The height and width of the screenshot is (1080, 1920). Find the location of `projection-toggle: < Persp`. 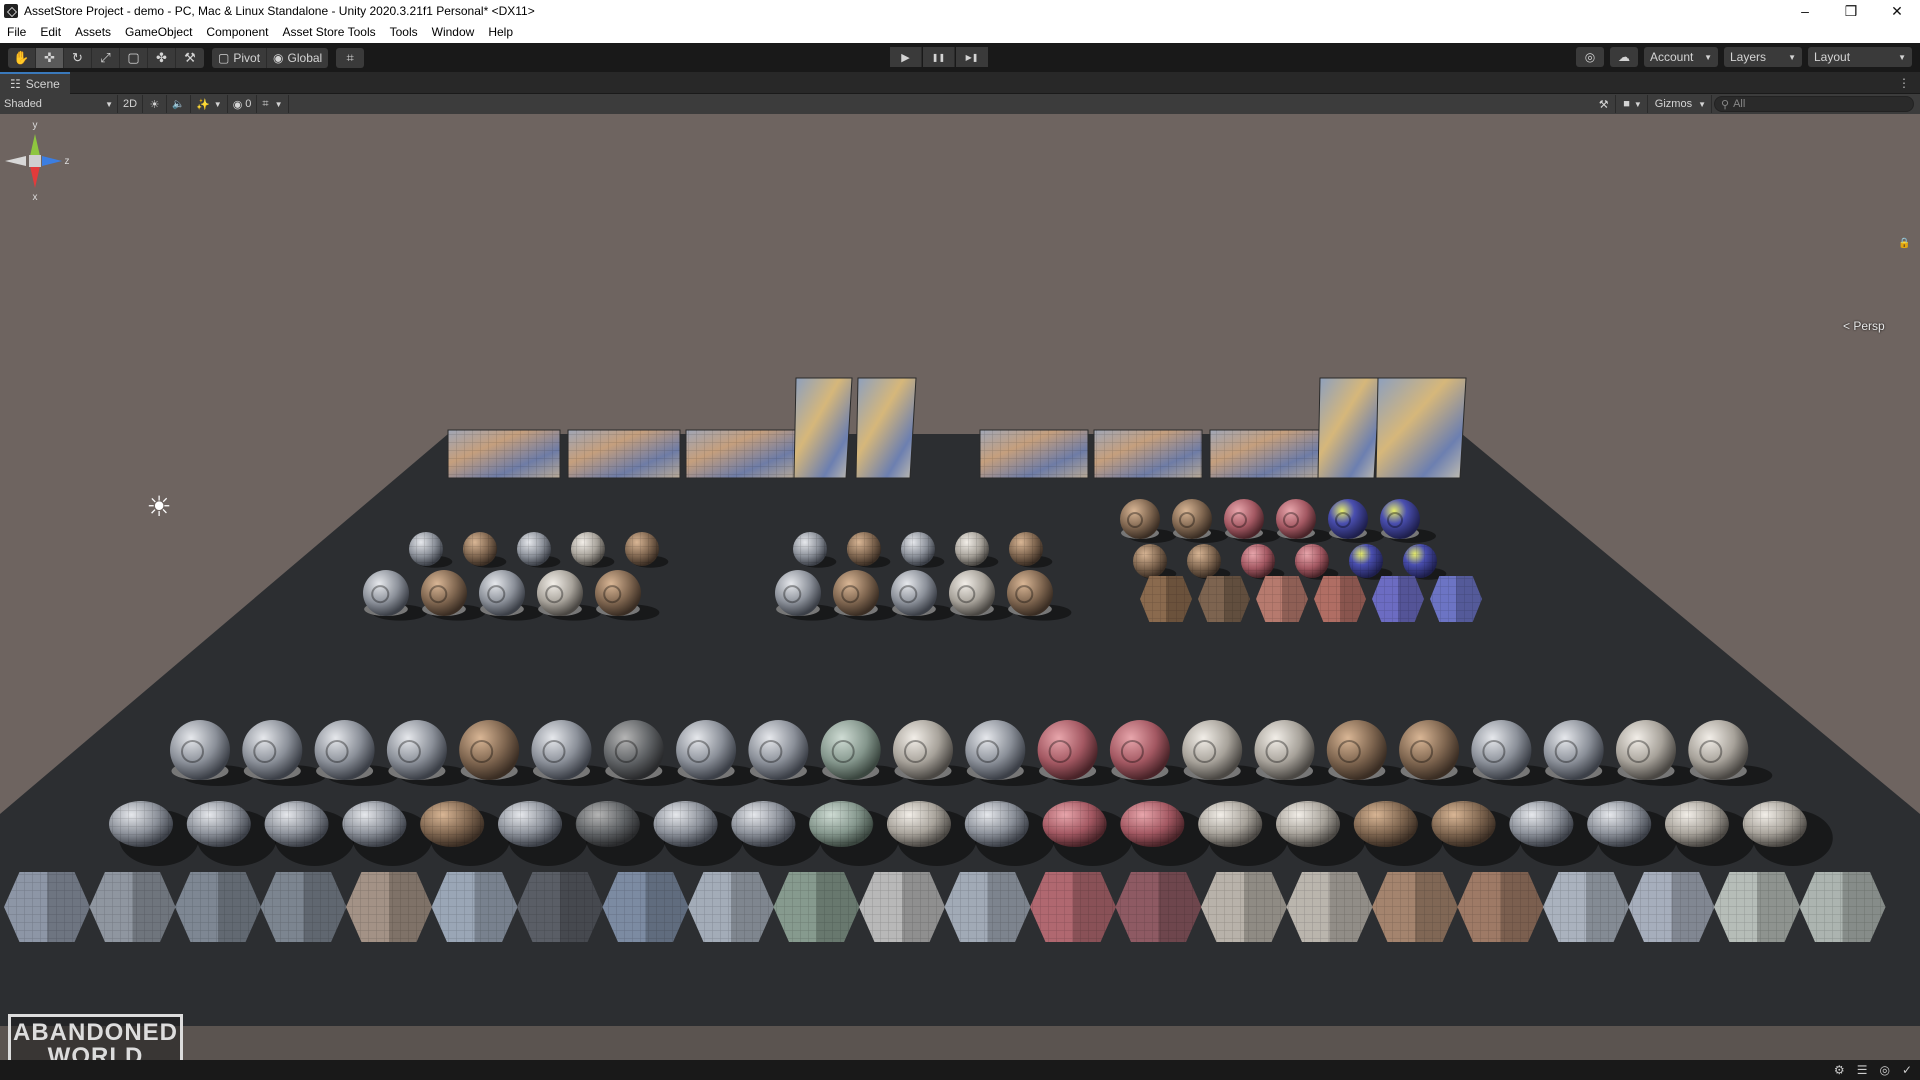

projection-toggle: < Persp is located at coordinates (1864, 326).